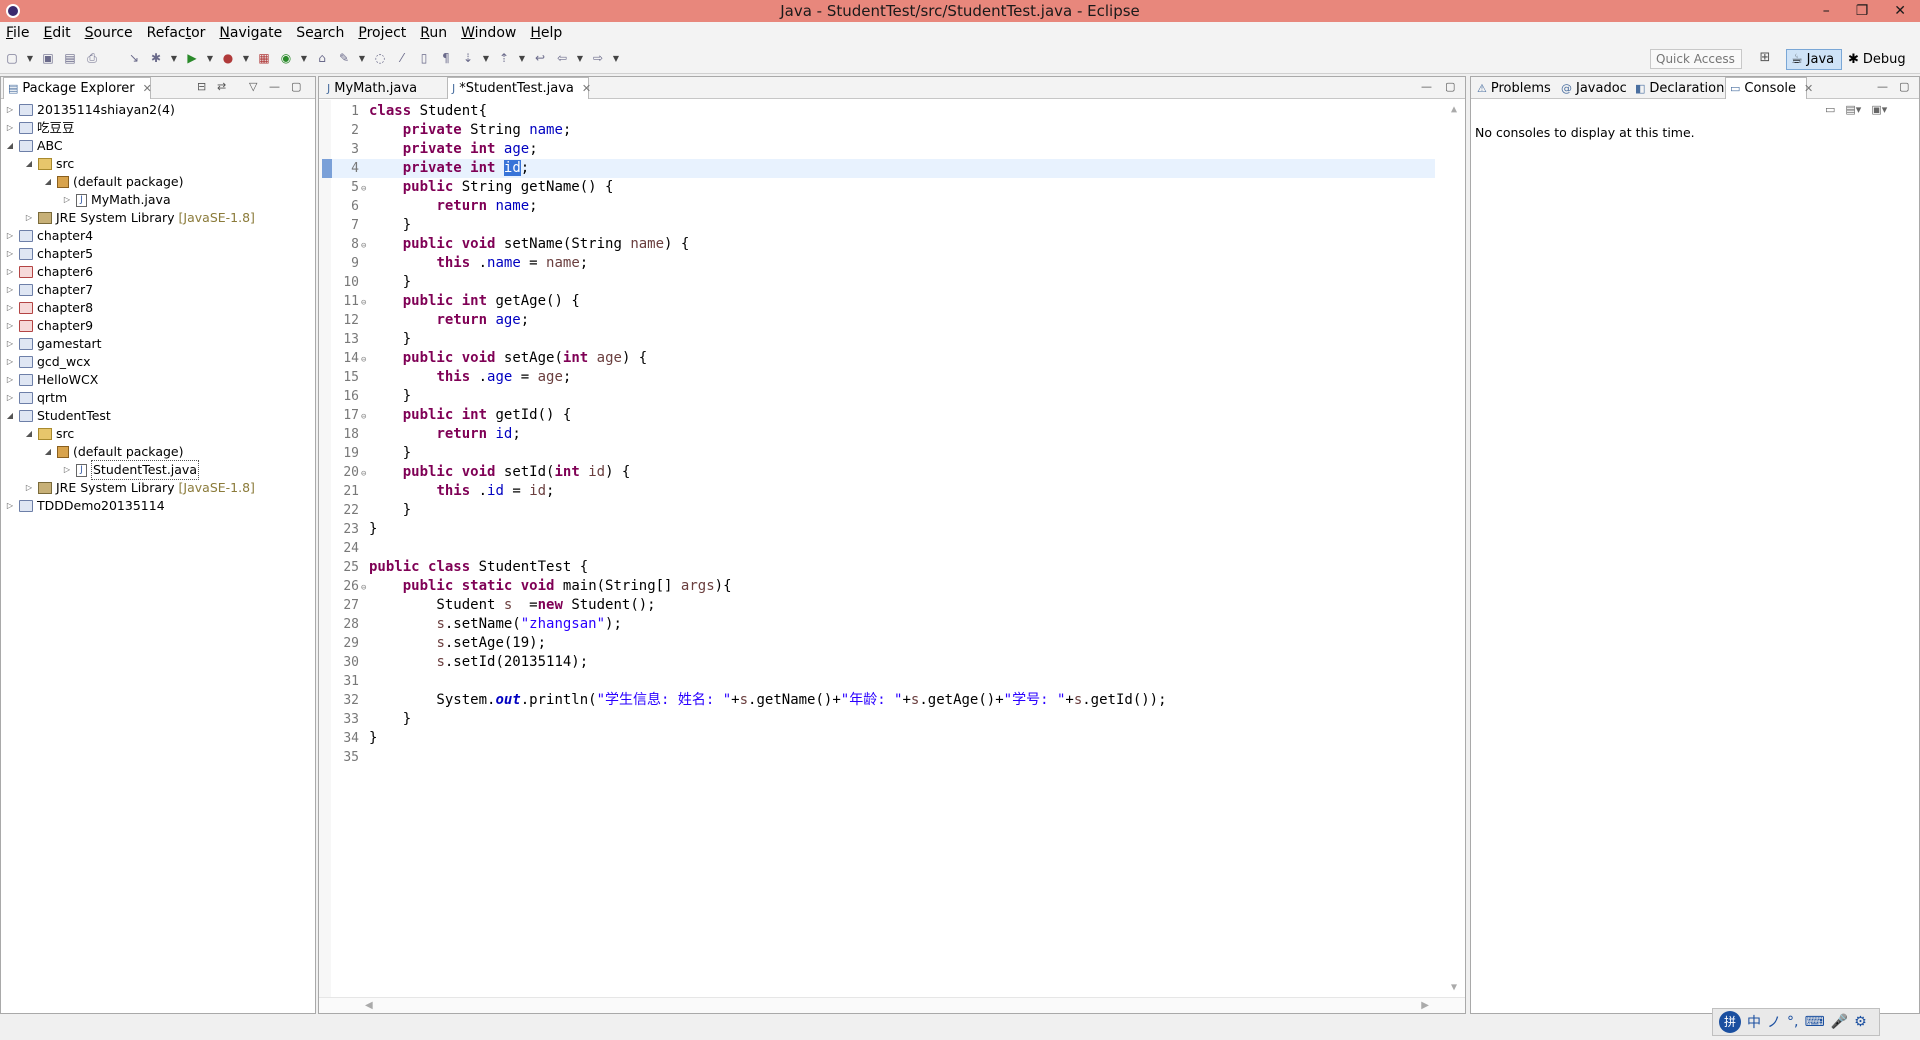  I want to click on view-menu-icon: ▽, so click(253, 86).